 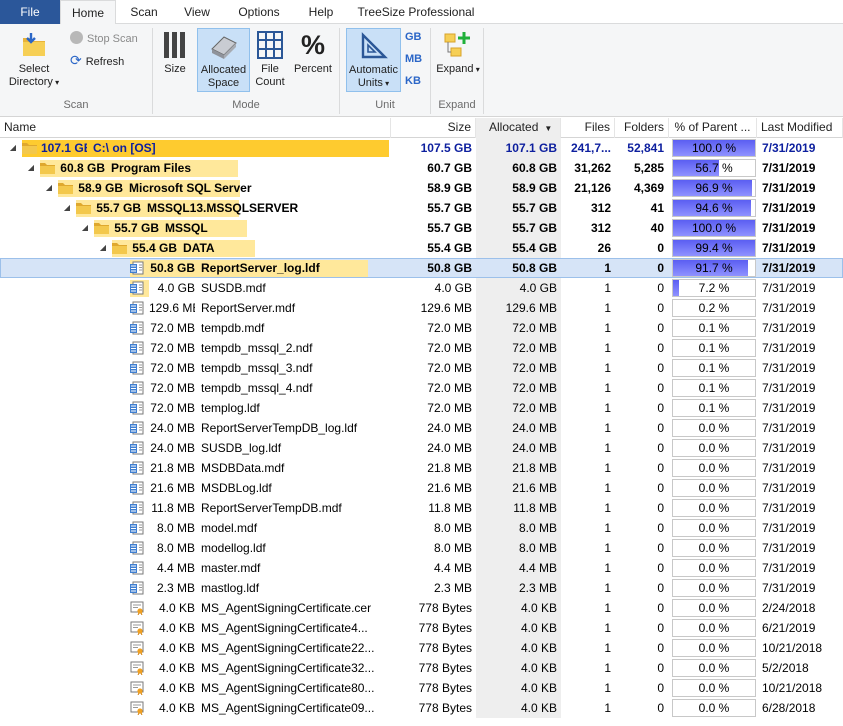 I want to click on expand-button: Expand ▾, so click(x=458, y=61).